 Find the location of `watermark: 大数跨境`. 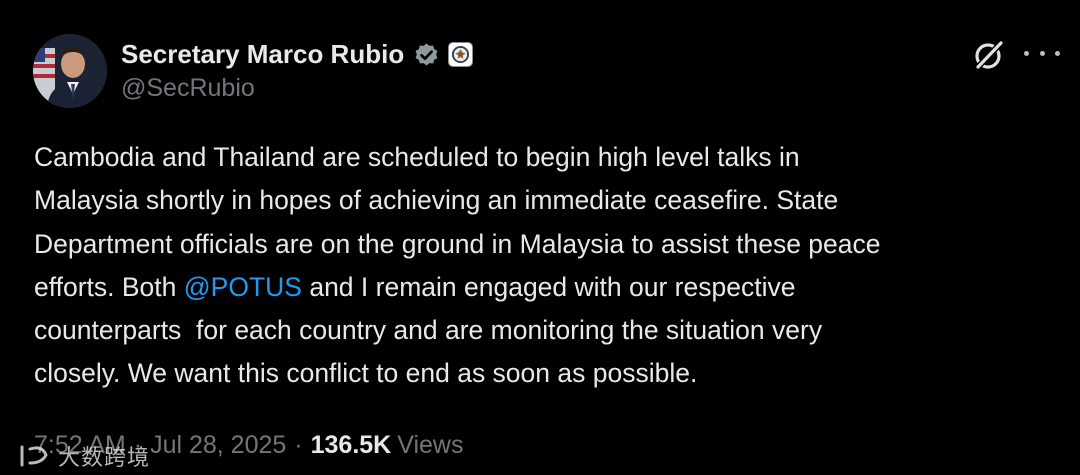

watermark: 大数跨境 is located at coordinates (84, 456).